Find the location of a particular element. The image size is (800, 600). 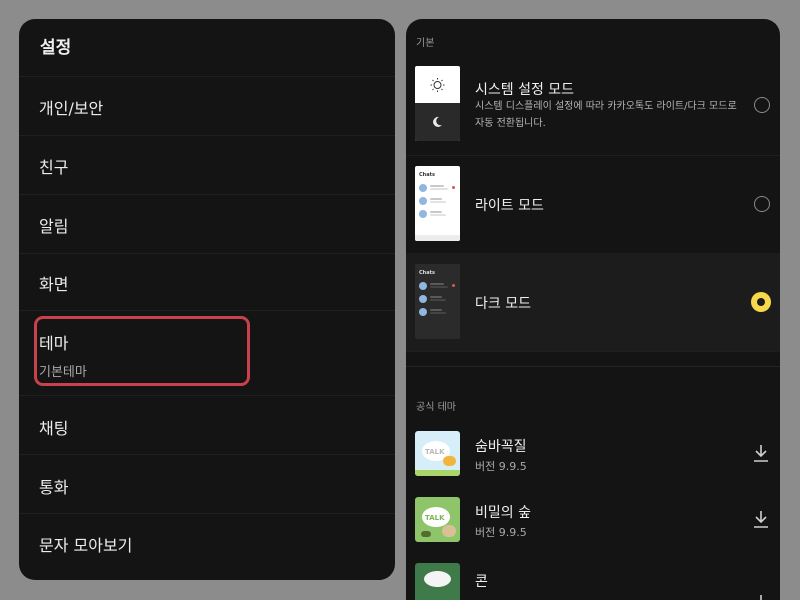

menu-item-label: 알림 is located at coordinates (54, 226).